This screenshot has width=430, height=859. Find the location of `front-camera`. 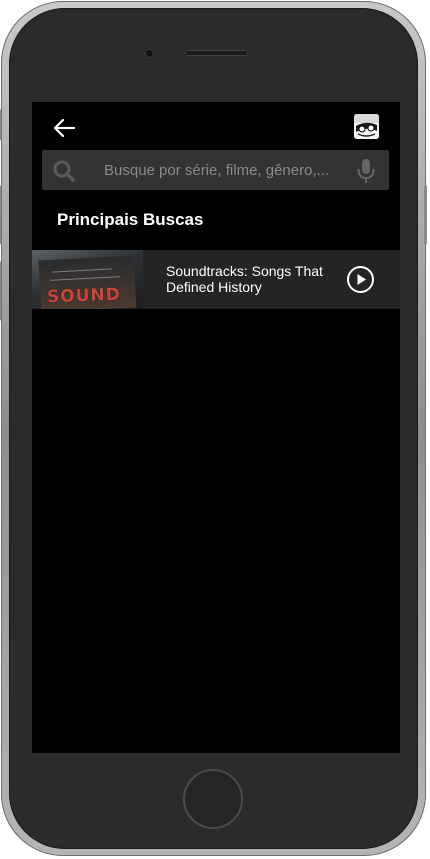

front-camera is located at coordinates (149, 53).